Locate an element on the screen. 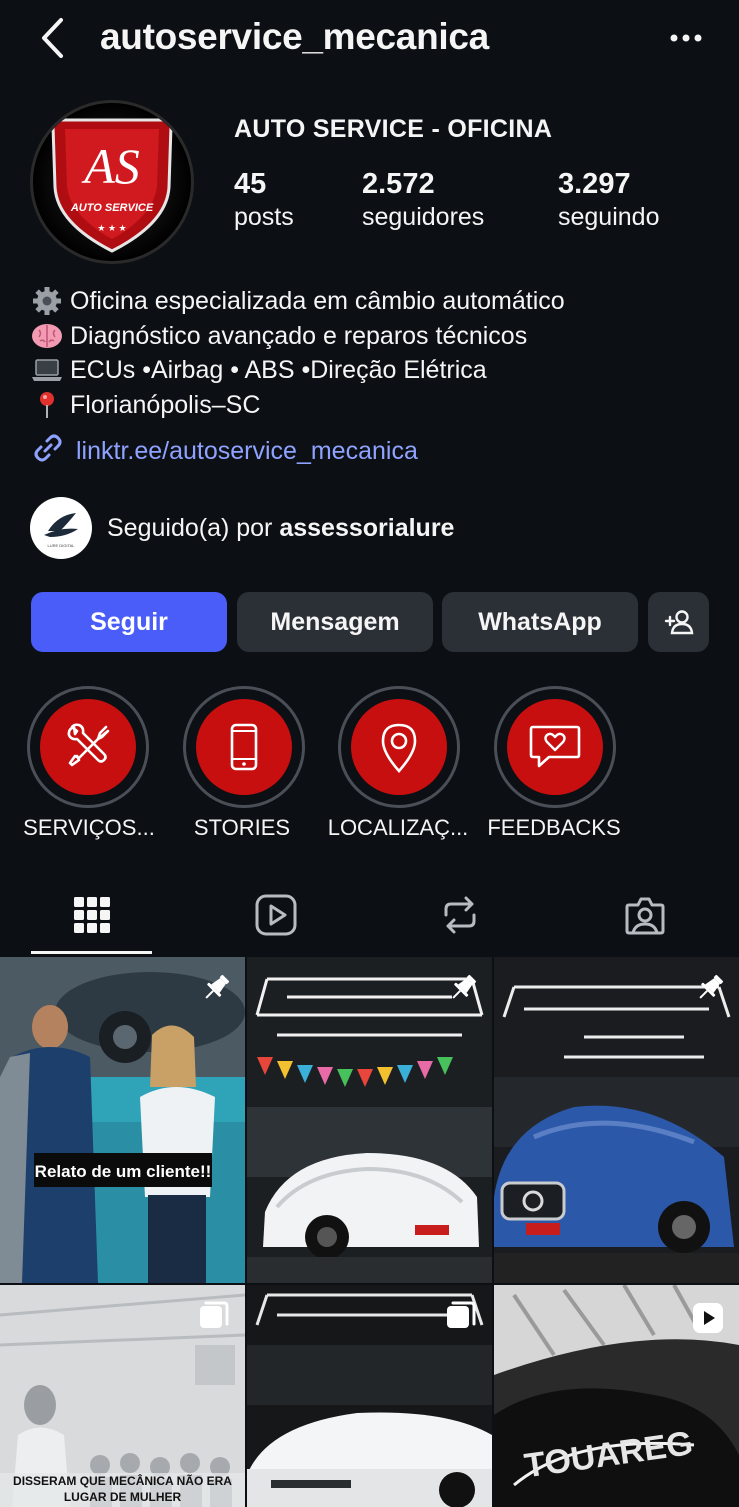 The width and height of the screenshot is (739, 1507). top-bar: autoservice_mecanica is located at coordinates (369, 40).